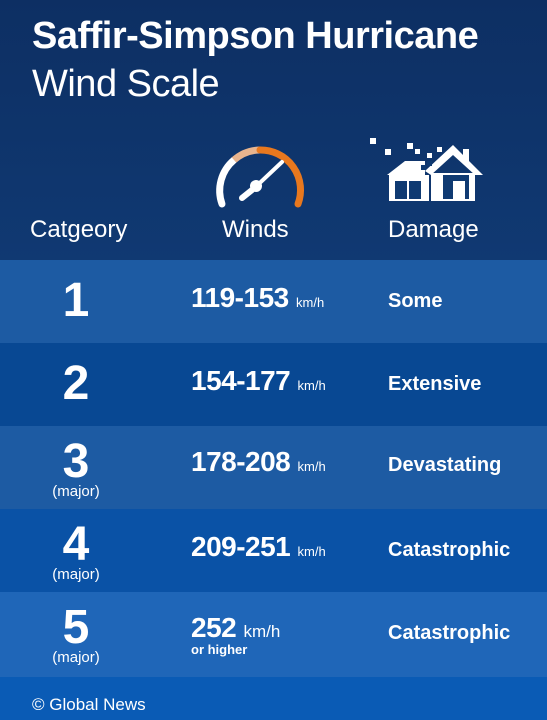  Describe the element at coordinates (255, 36) in the screenshot. I see `title-line-1: Saffir-Simpson Hurricane` at that location.